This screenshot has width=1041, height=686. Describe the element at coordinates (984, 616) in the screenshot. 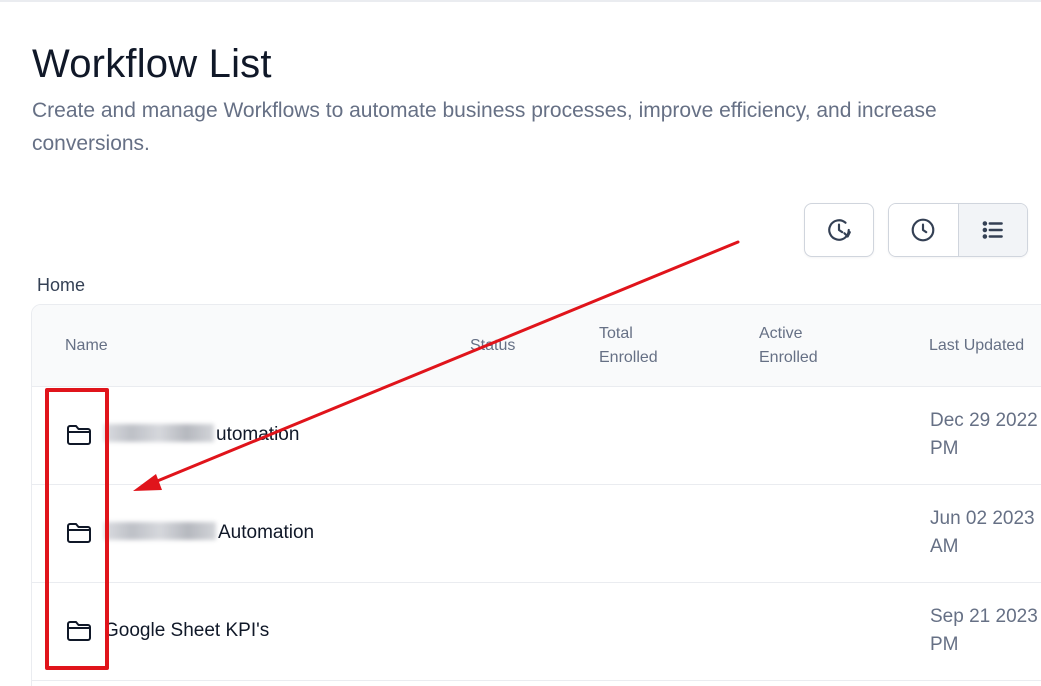

I see `date-line1: Sep 21 2023` at that location.